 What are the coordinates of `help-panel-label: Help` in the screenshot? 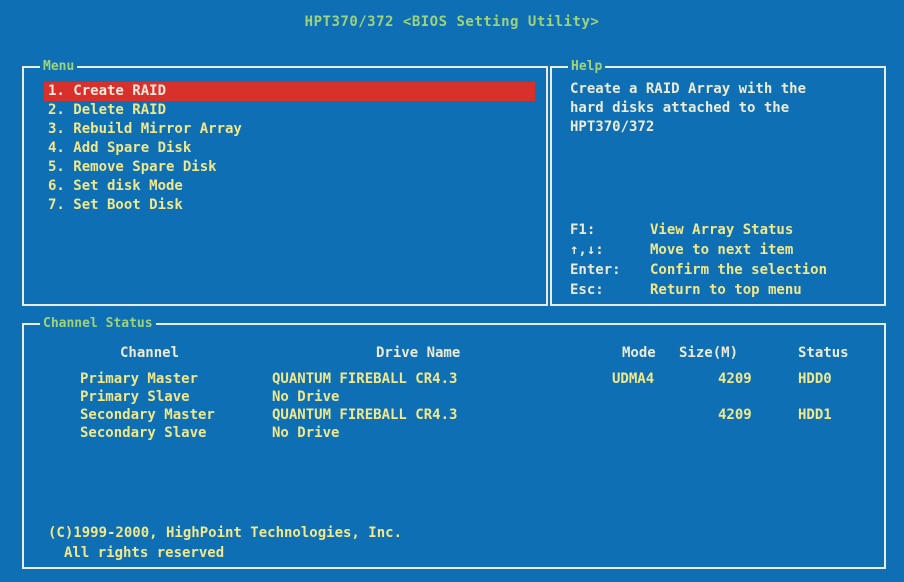 It's located at (587, 67).